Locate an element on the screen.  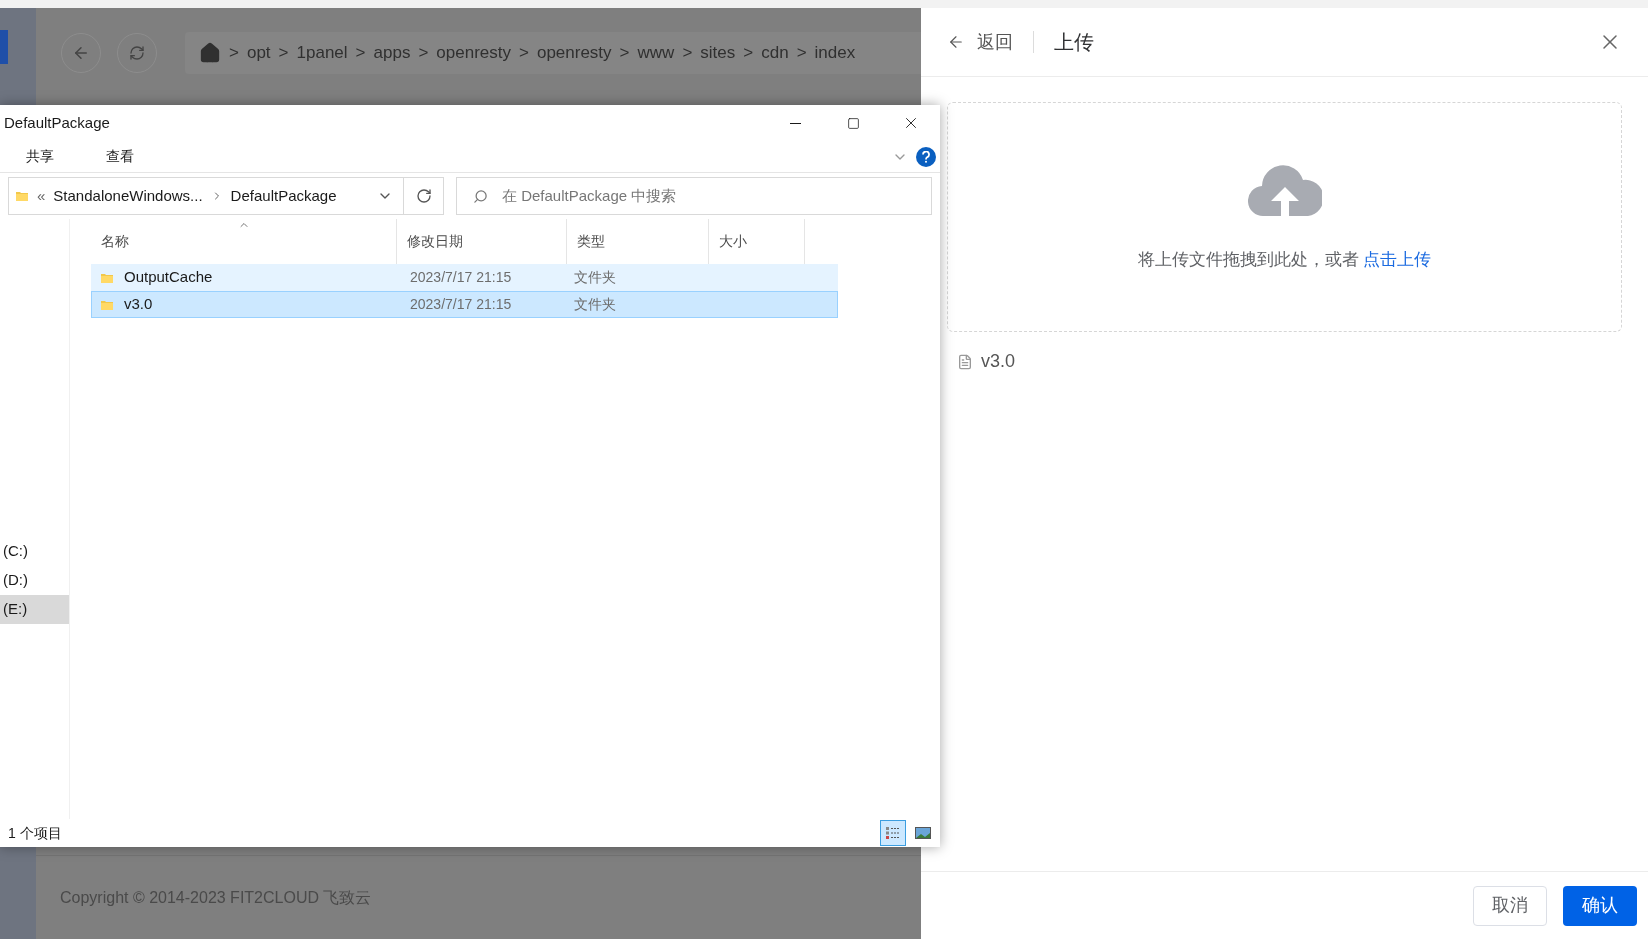
confirm-button: 确认 is located at coordinates (1600, 905).